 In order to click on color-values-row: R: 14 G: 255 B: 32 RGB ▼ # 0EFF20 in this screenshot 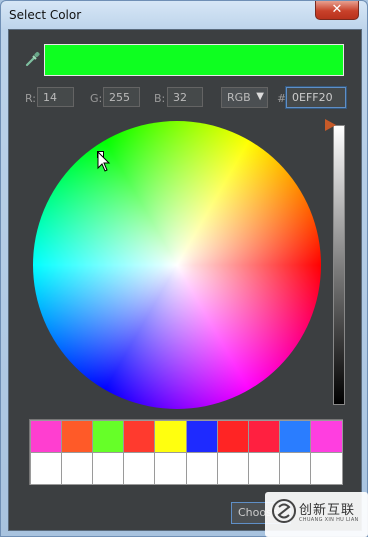, I will do `click(185, 98)`.